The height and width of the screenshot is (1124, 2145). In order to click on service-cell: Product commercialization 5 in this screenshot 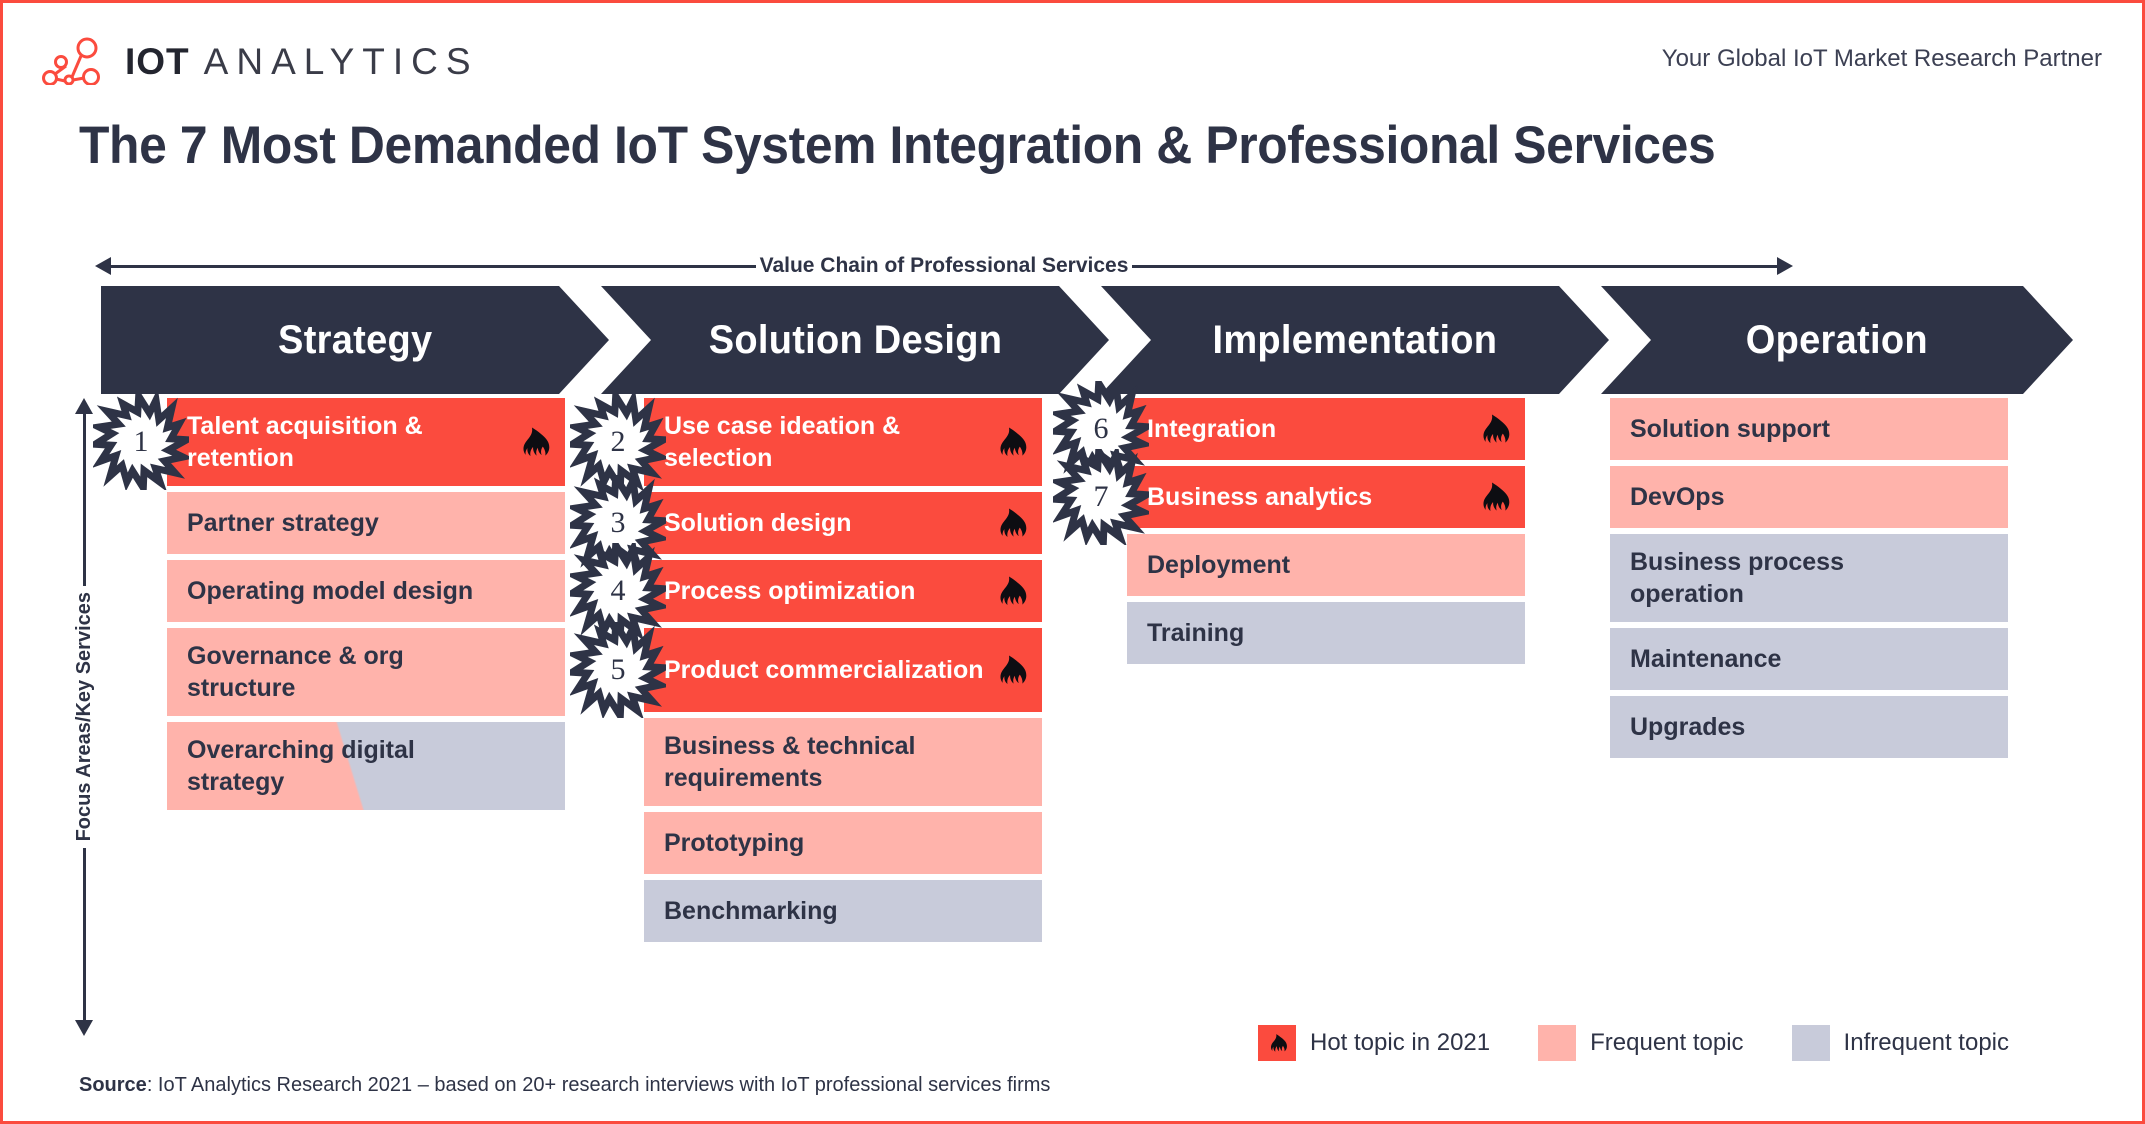, I will do `click(806, 670)`.